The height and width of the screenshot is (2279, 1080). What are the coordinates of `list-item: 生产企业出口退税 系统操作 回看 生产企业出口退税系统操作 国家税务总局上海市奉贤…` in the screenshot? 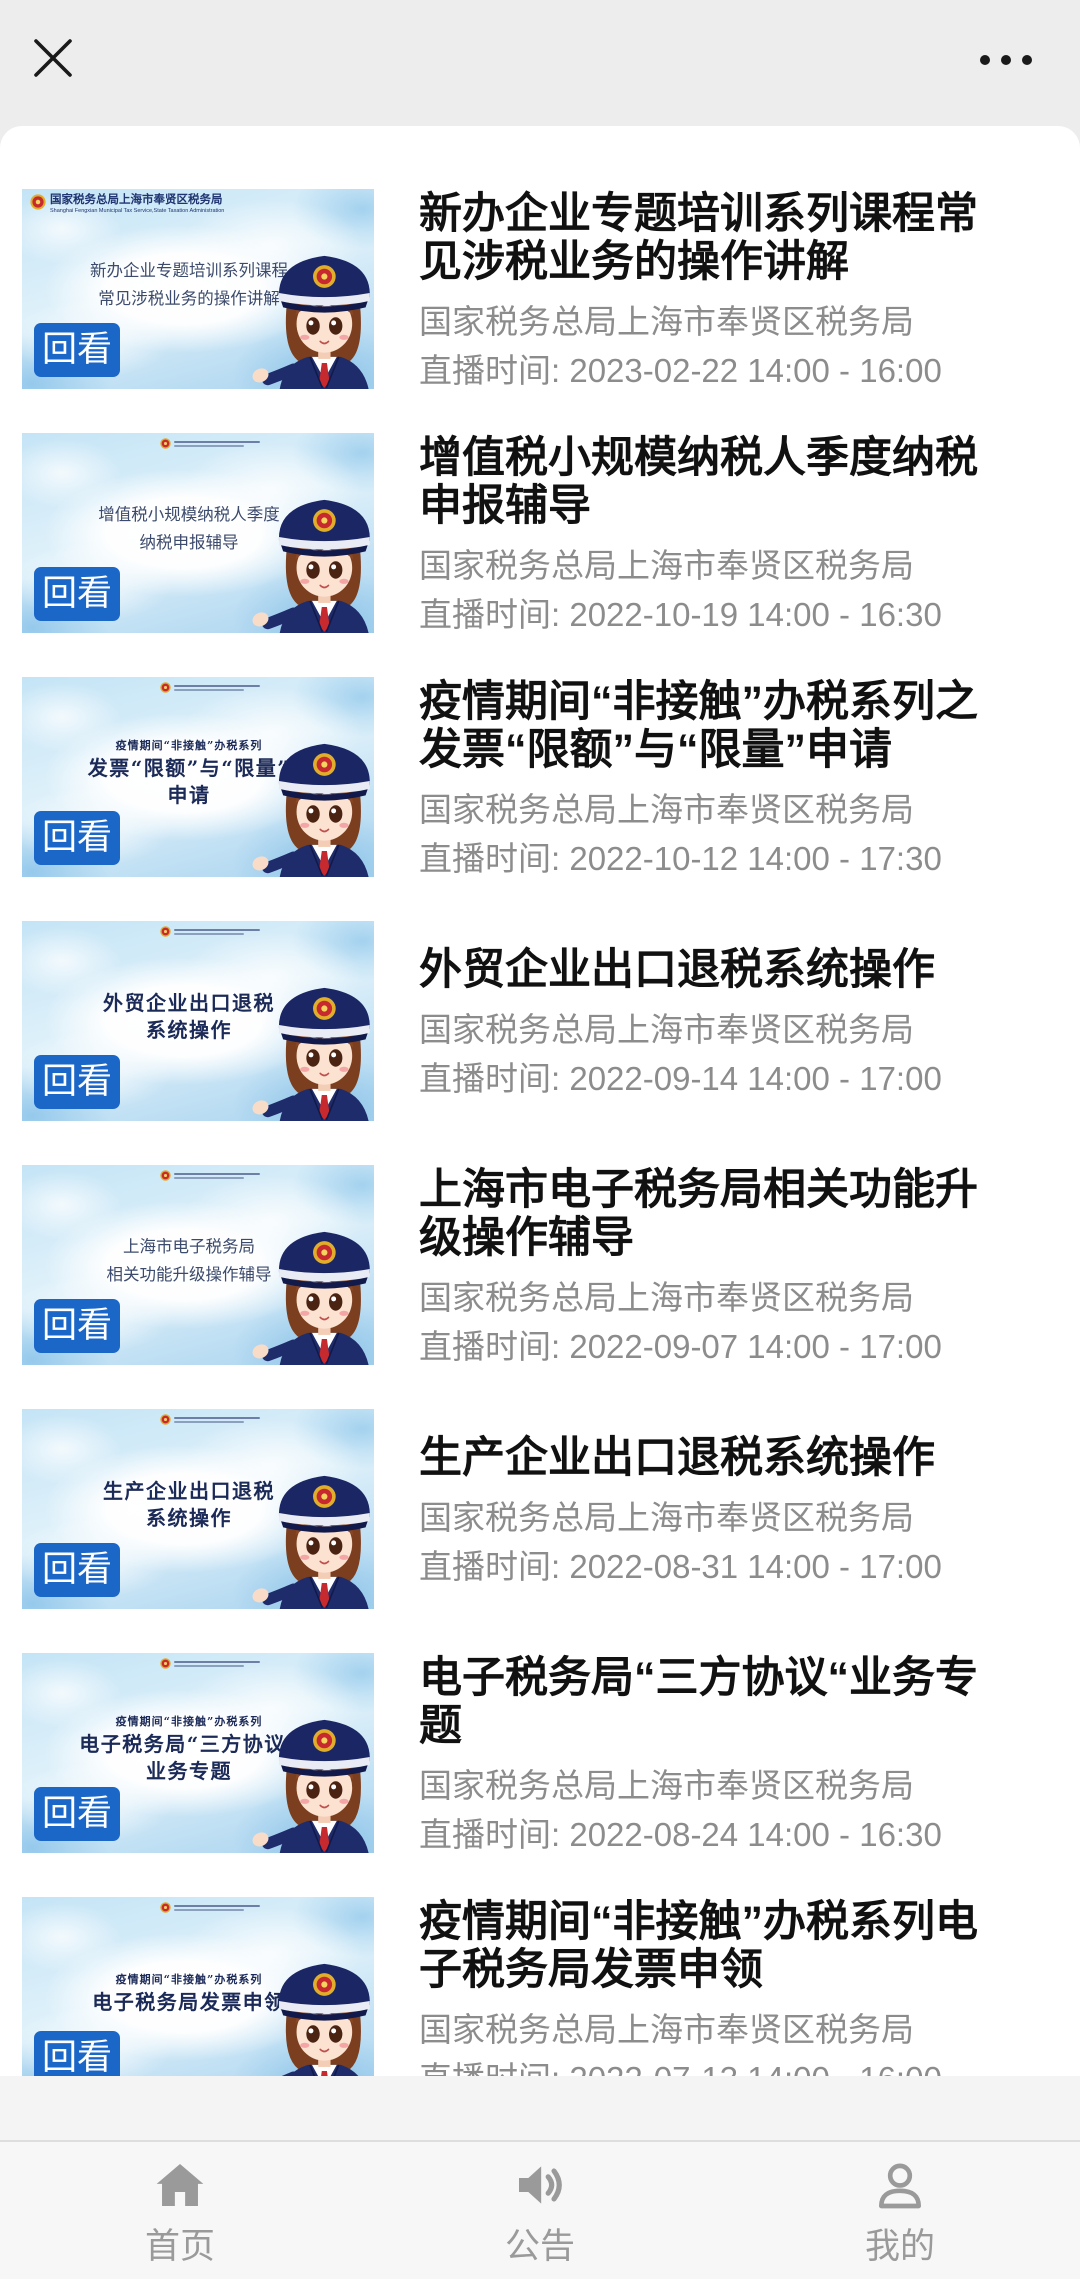 It's located at (551, 1509).